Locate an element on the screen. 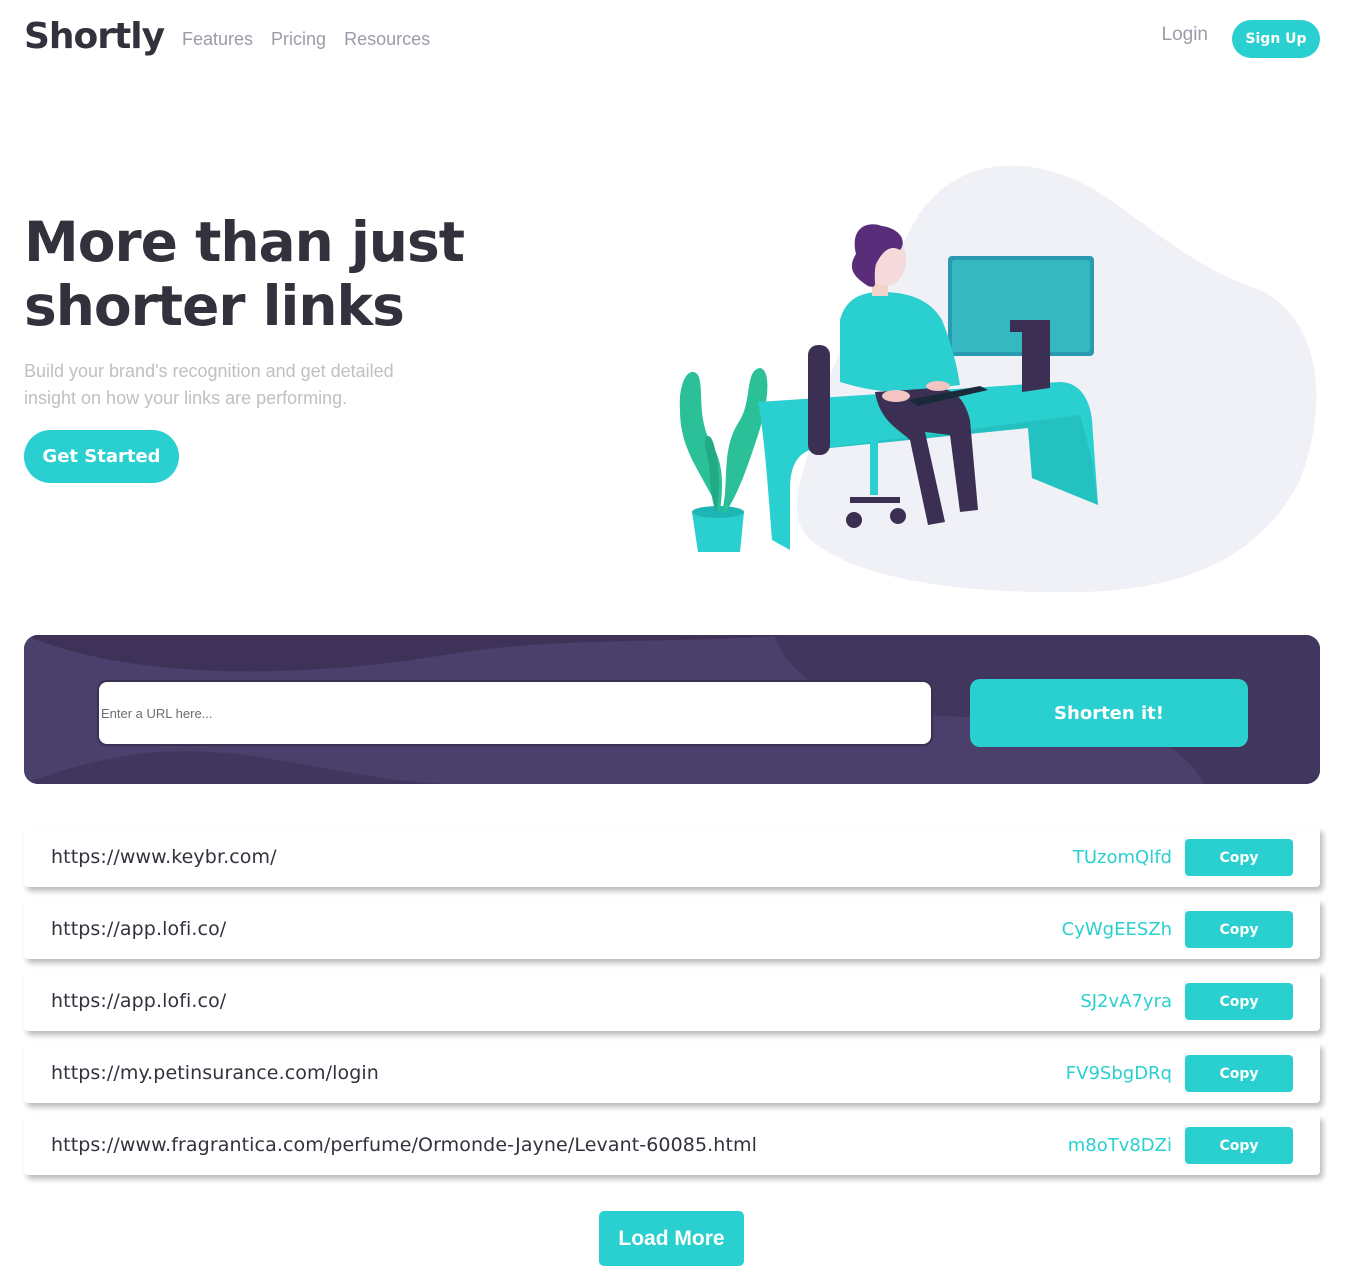 Image resolution: width=1350 pixels, height=1274 pixels. nav-features: Features is located at coordinates (217, 39).